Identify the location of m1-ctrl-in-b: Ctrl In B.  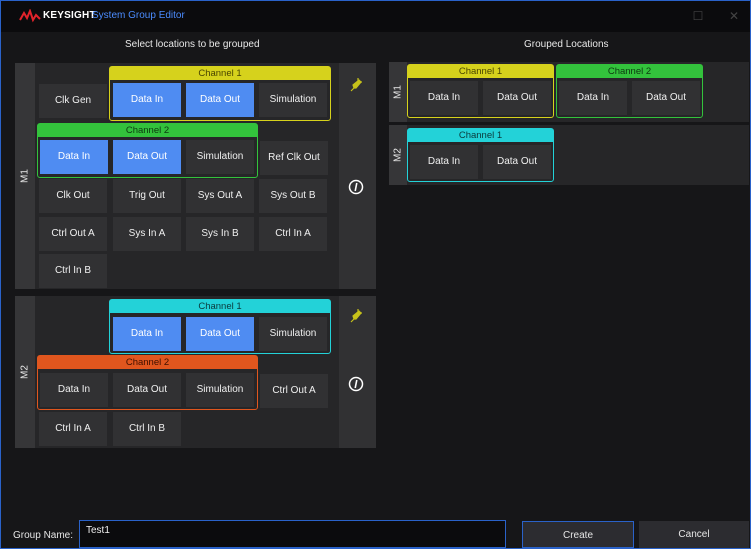
(73, 271).